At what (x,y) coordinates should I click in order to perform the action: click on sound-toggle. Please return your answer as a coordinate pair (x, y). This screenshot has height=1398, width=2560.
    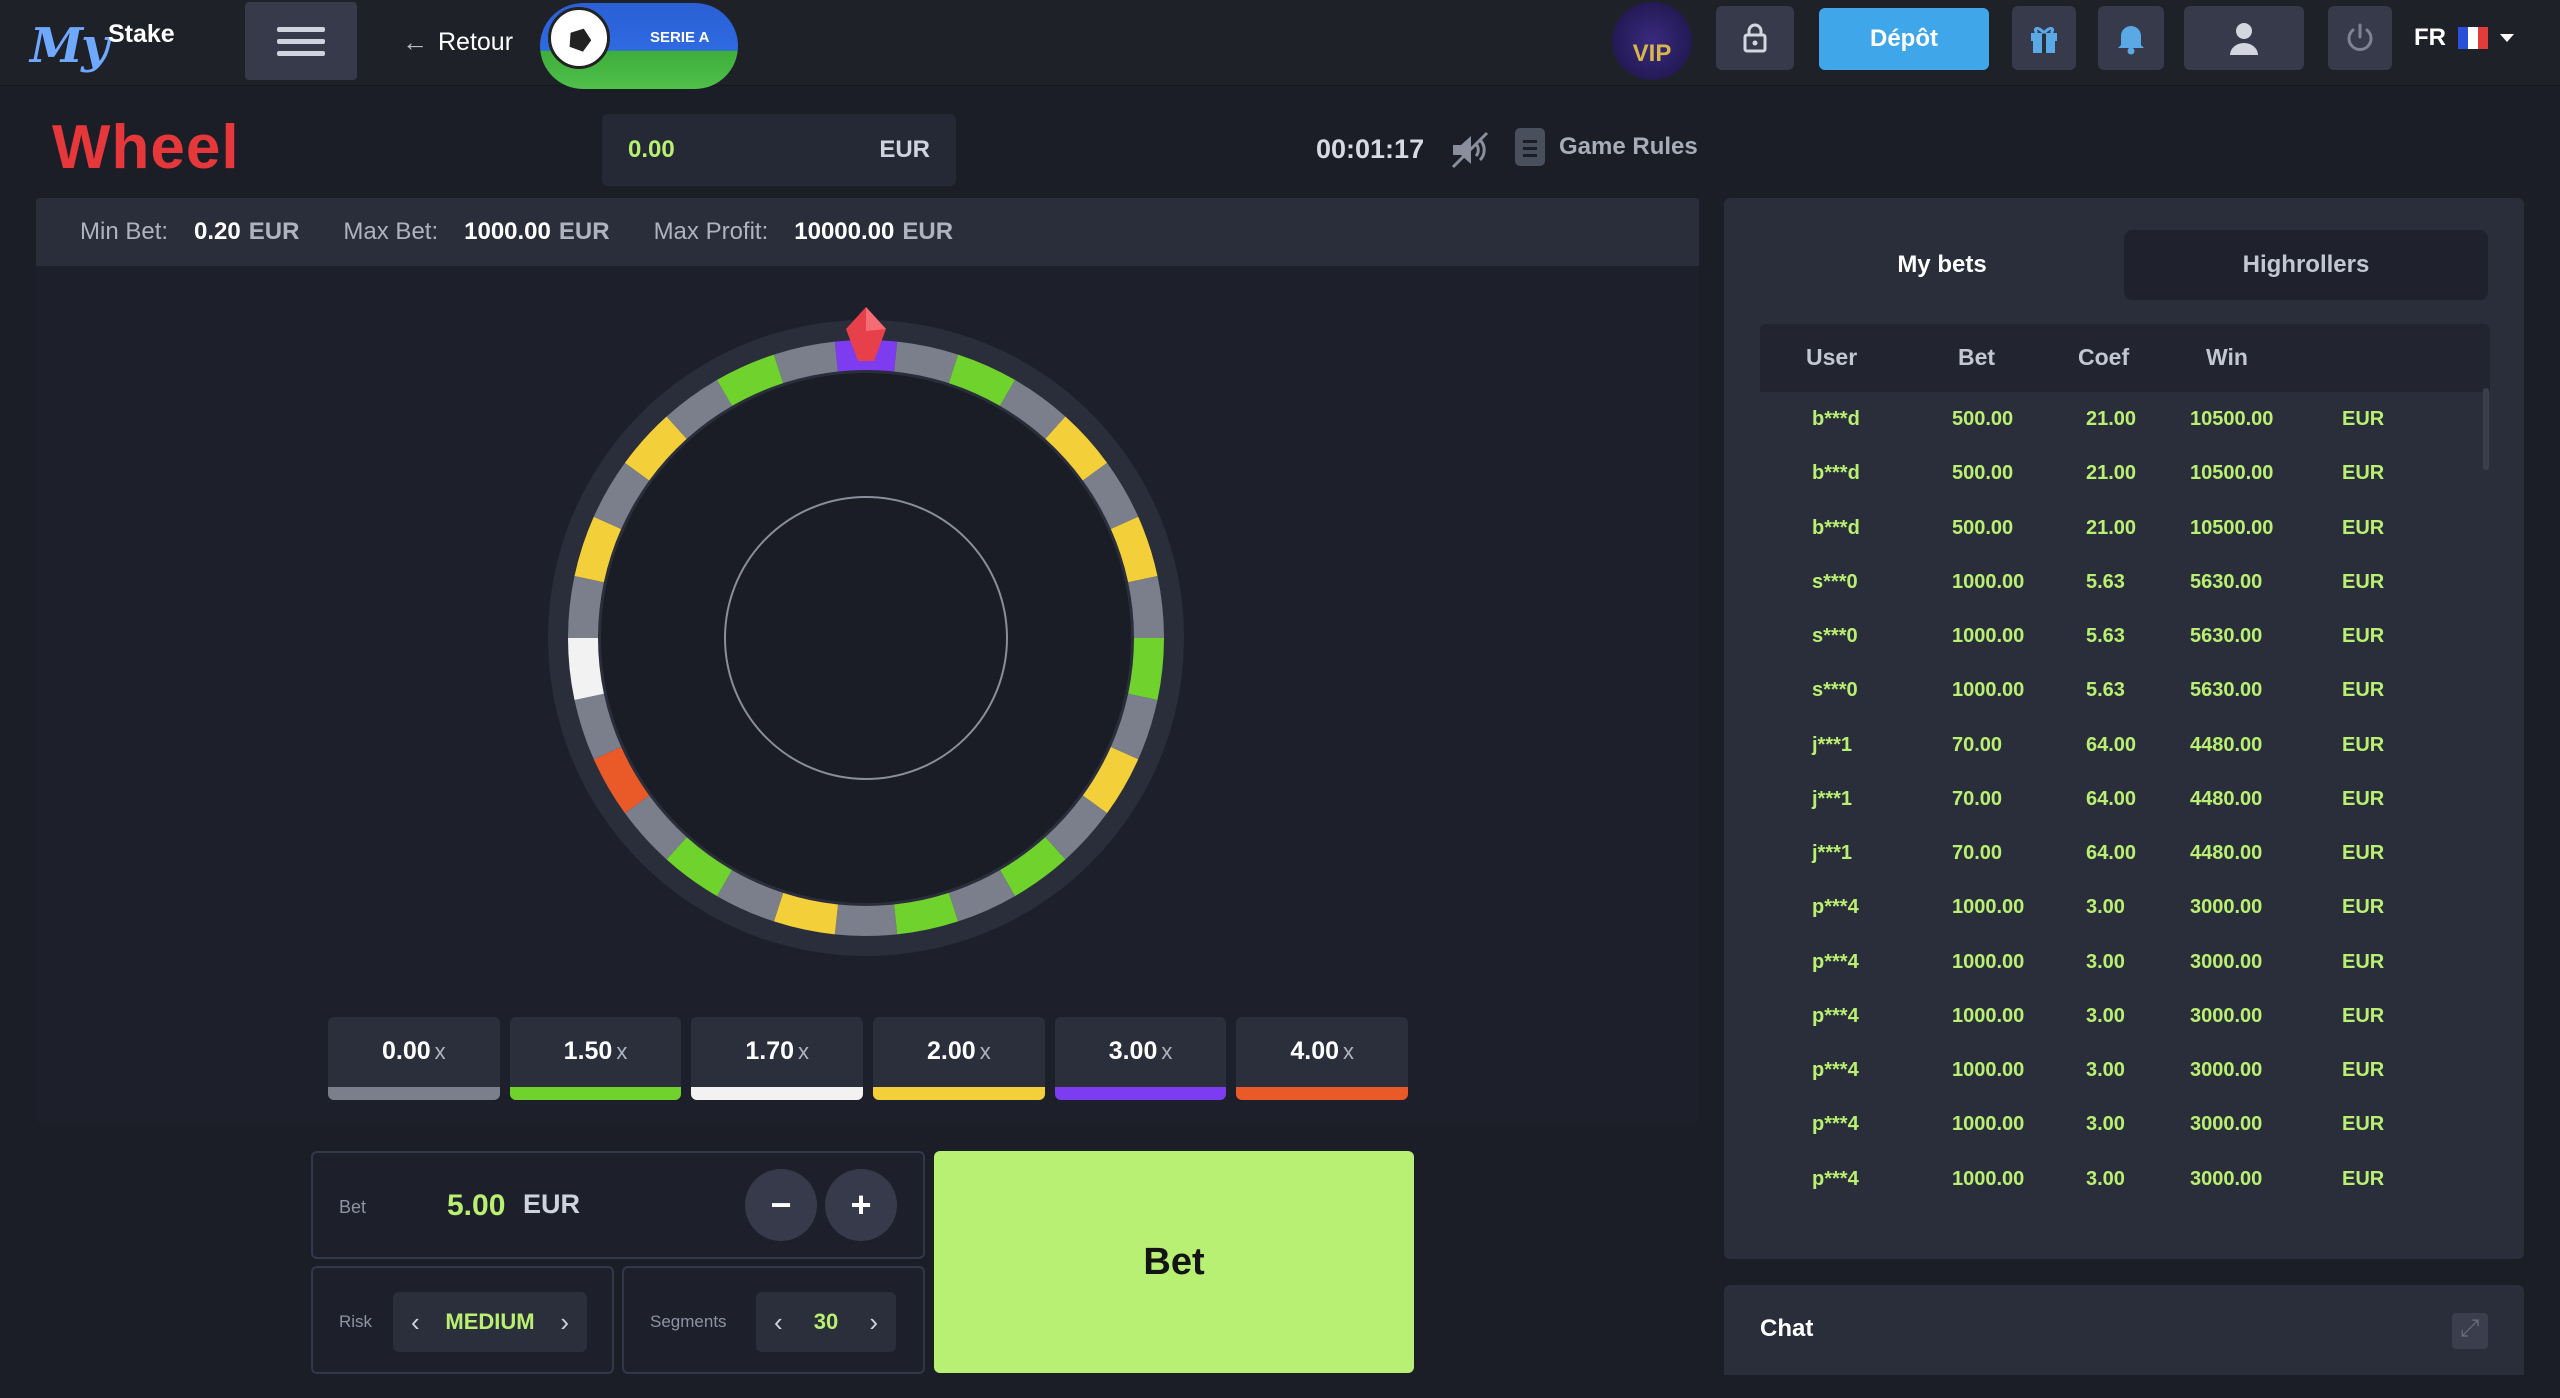
    Looking at the image, I should click on (1470, 150).